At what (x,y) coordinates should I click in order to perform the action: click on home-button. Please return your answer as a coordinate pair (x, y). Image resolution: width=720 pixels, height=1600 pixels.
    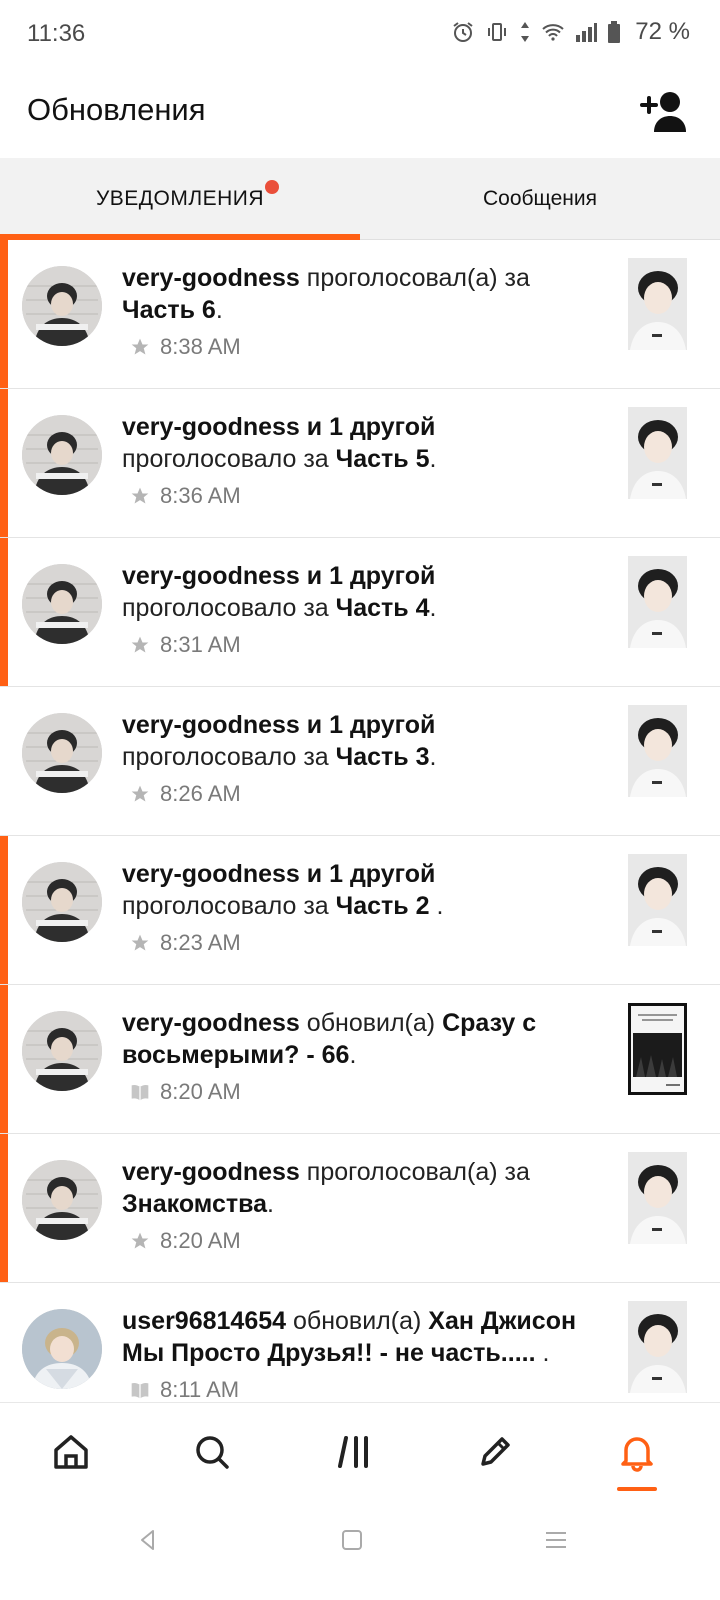
    Looking at the image, I should click on (352, 1540).